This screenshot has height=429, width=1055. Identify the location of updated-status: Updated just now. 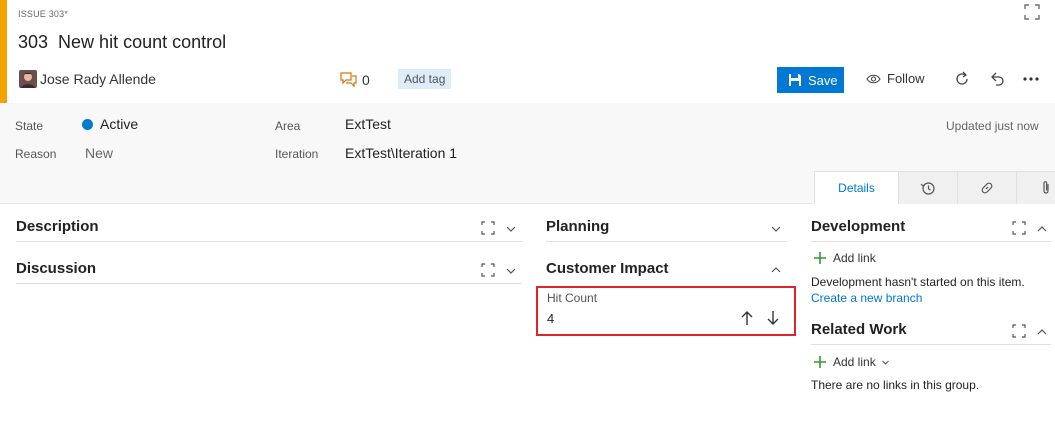
(992, 126).